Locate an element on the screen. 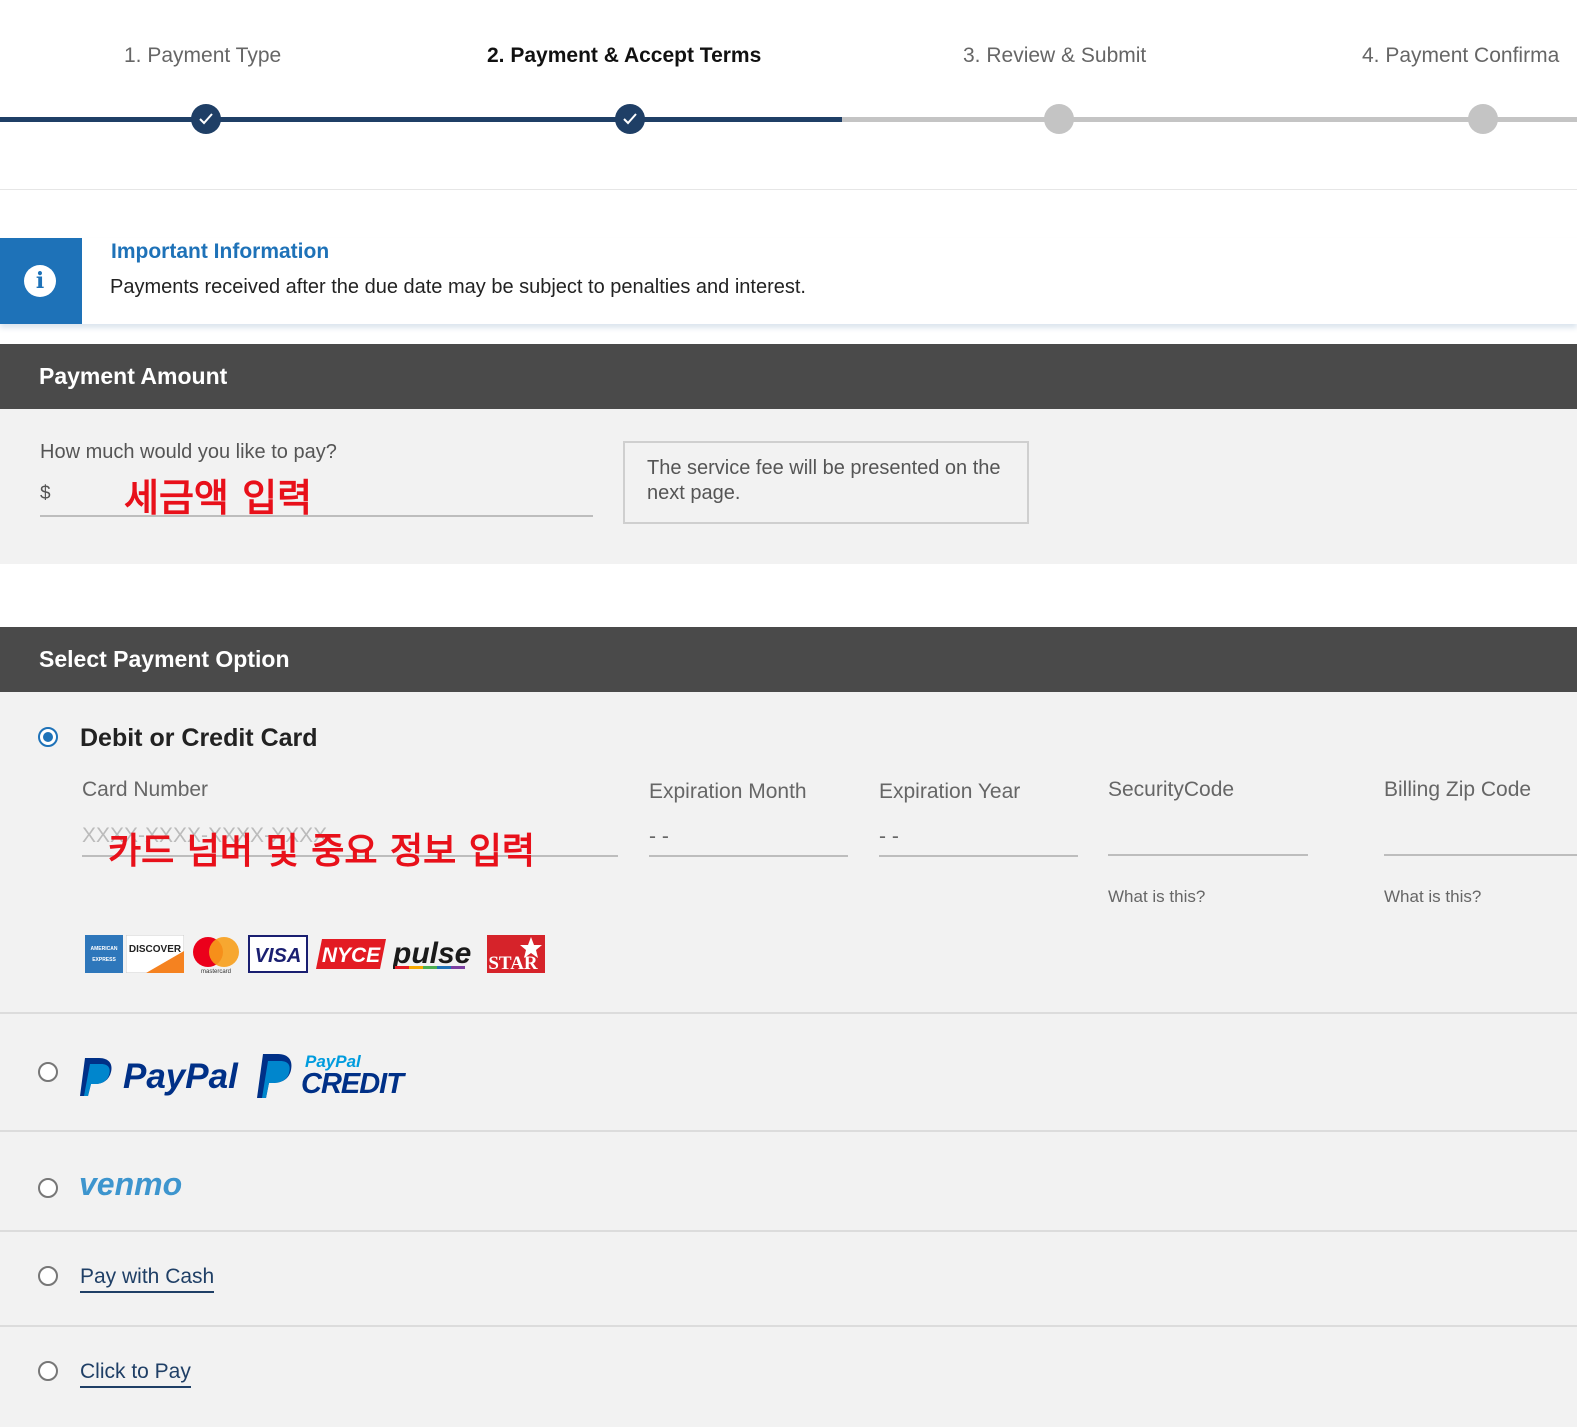 This screenshot has width=1577, height=1427. click-to-pay-radio is located at coordinates (48, 1371).